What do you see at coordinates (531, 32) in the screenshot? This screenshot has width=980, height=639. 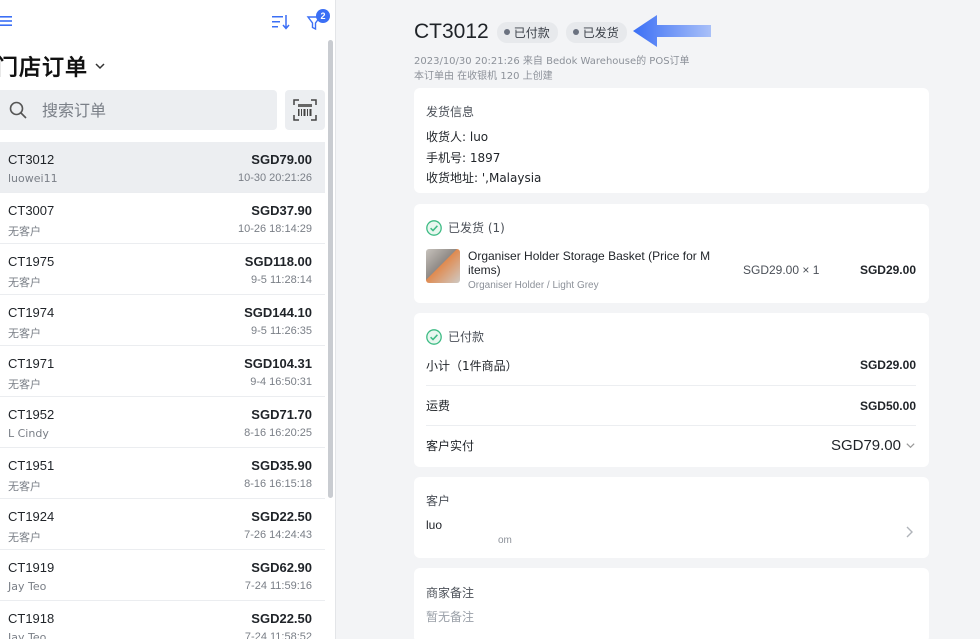 I see `status-paid-label: 已付款` at bounding box center [531, 32].